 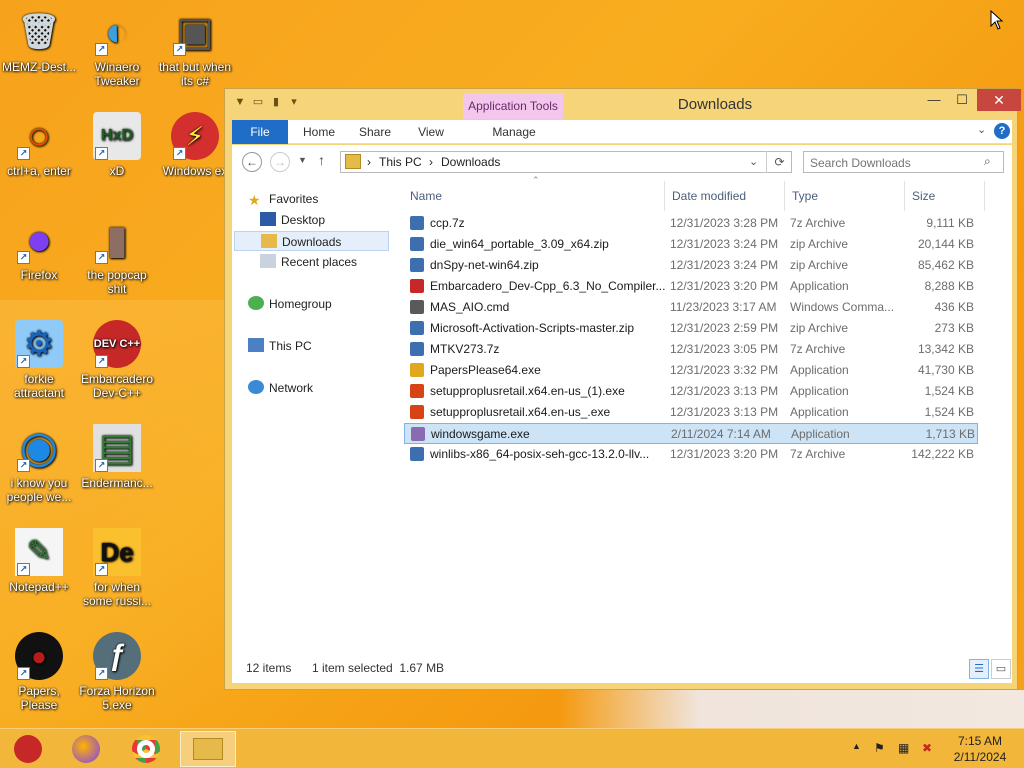 I want to click on back-button: ←, so click(x=252, y=162).